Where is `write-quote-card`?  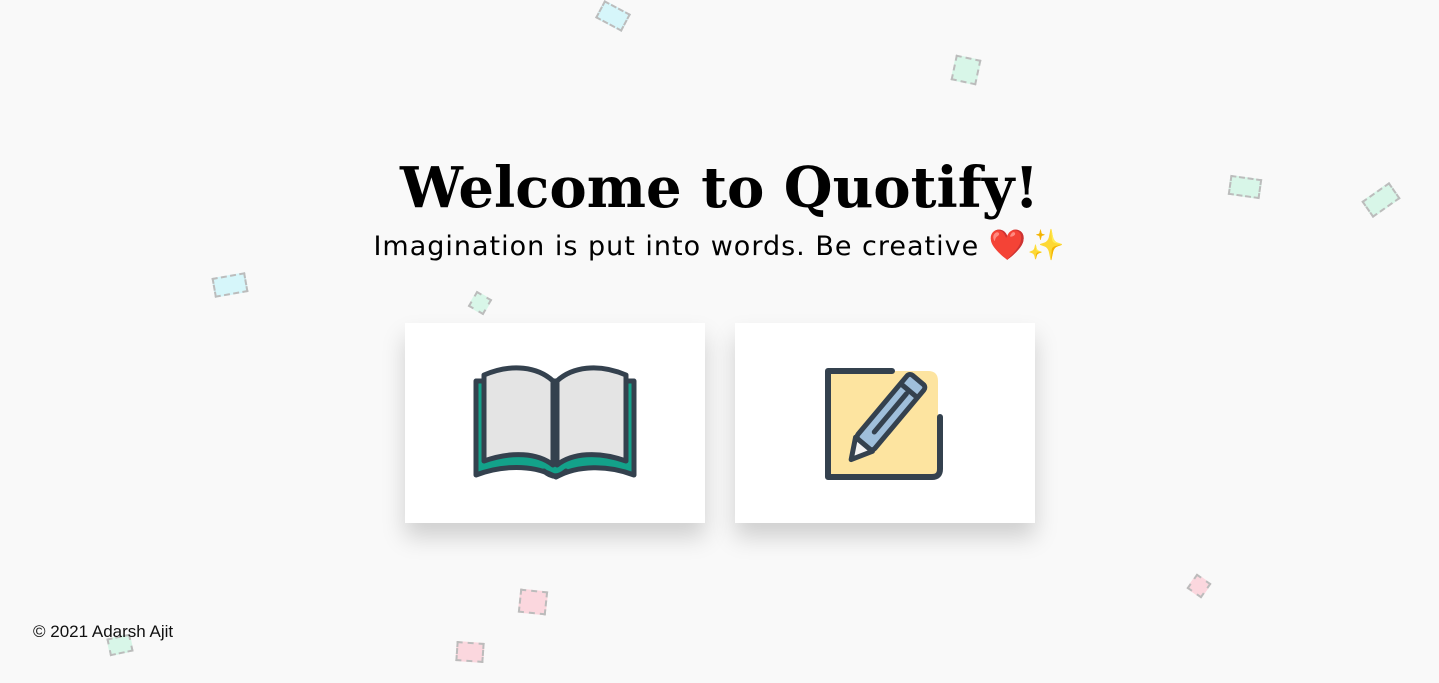
write-quote-card is located at coordinates (885, 423).